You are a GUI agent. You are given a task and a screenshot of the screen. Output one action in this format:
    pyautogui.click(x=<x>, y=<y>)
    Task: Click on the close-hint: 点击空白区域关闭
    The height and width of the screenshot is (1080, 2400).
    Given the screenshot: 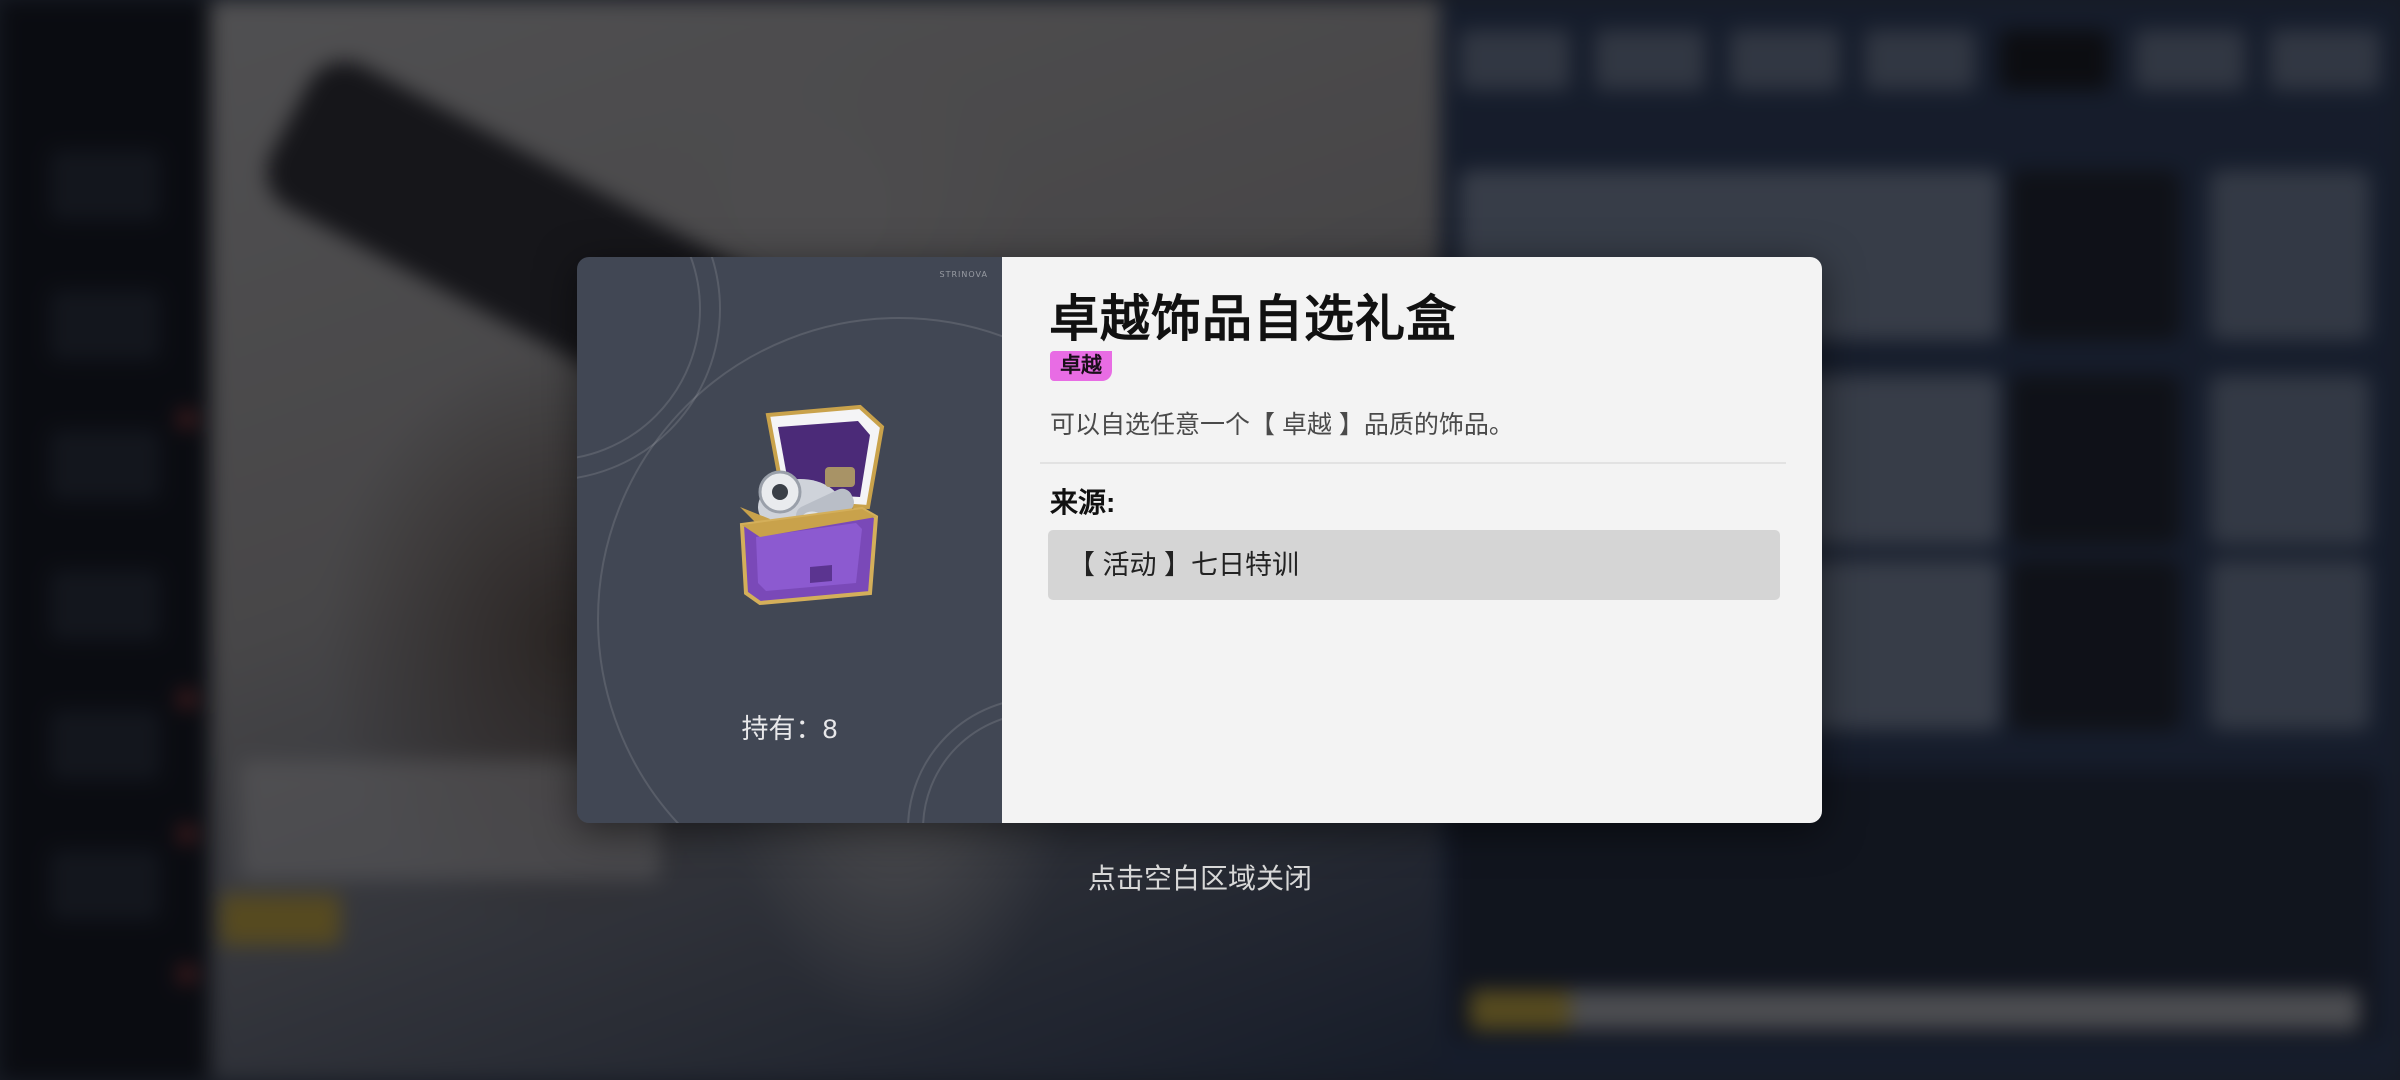 What is the action you would take?
    pyautogui.click(x=1199, y=878)
    